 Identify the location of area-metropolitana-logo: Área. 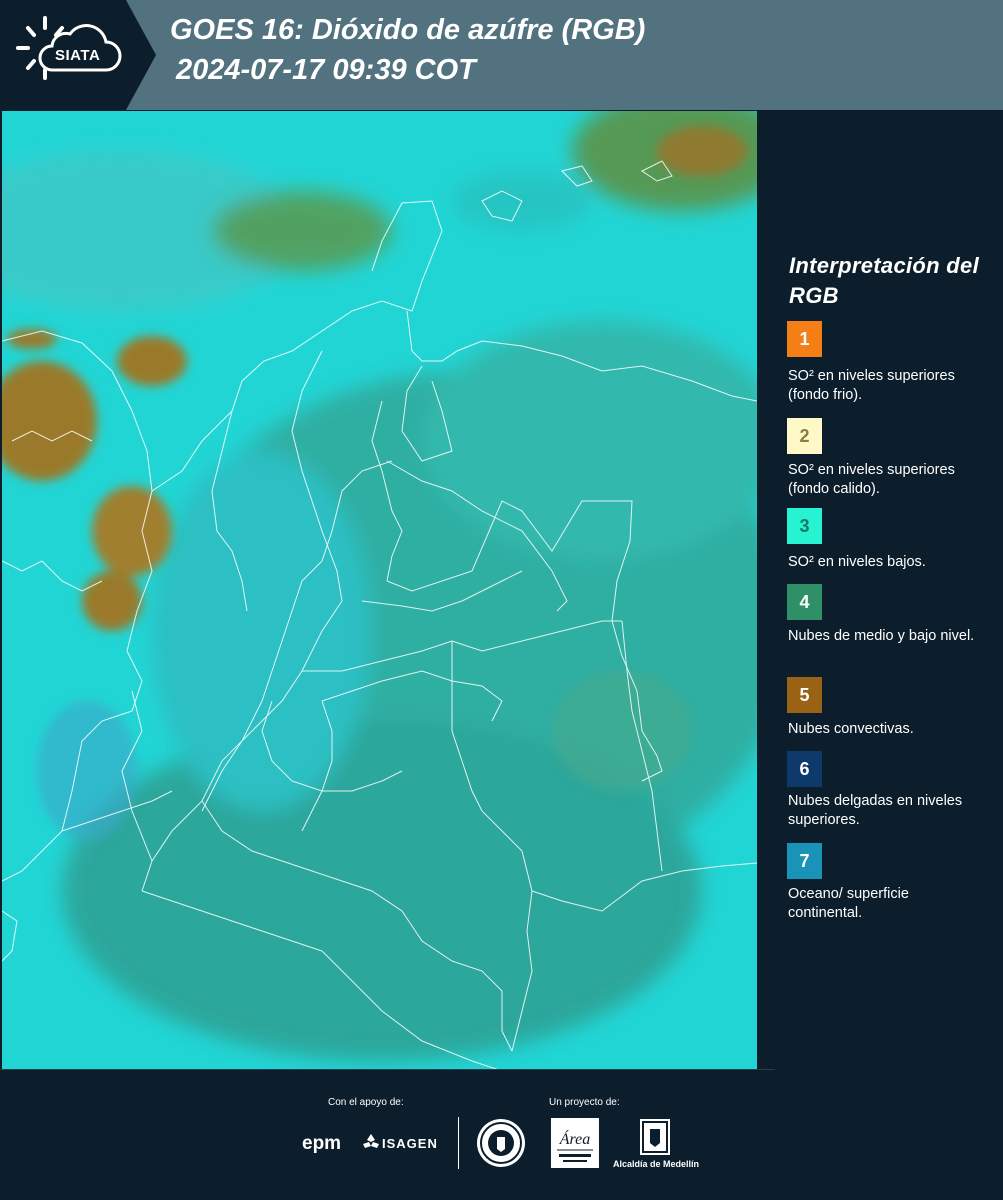
(575, 1143).